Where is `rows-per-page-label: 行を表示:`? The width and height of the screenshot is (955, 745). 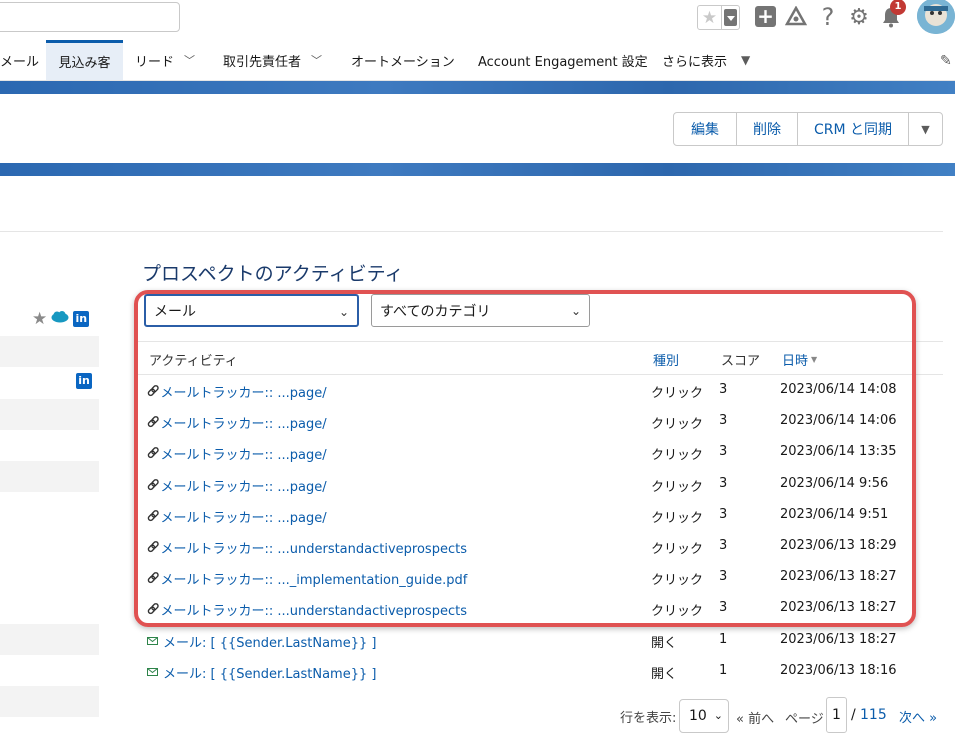 rows-per-page-label: 行を表示: is located at coordinates (648, 718).